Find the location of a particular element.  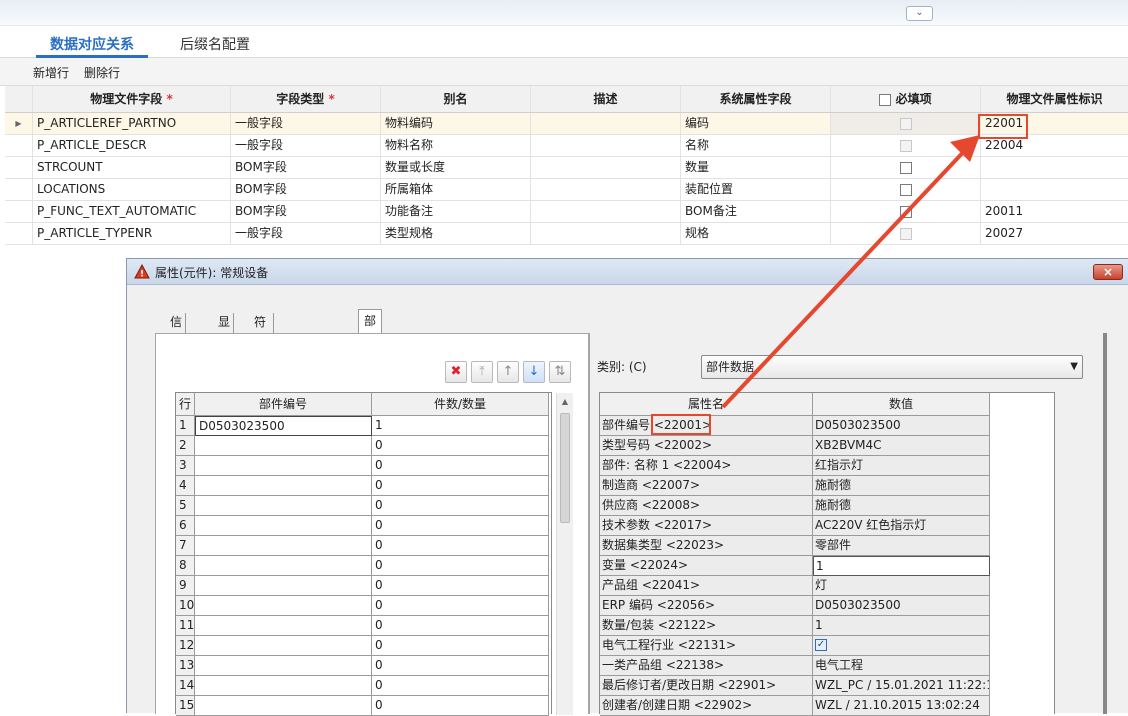

arrow-head is located at coordinates (965, 148).